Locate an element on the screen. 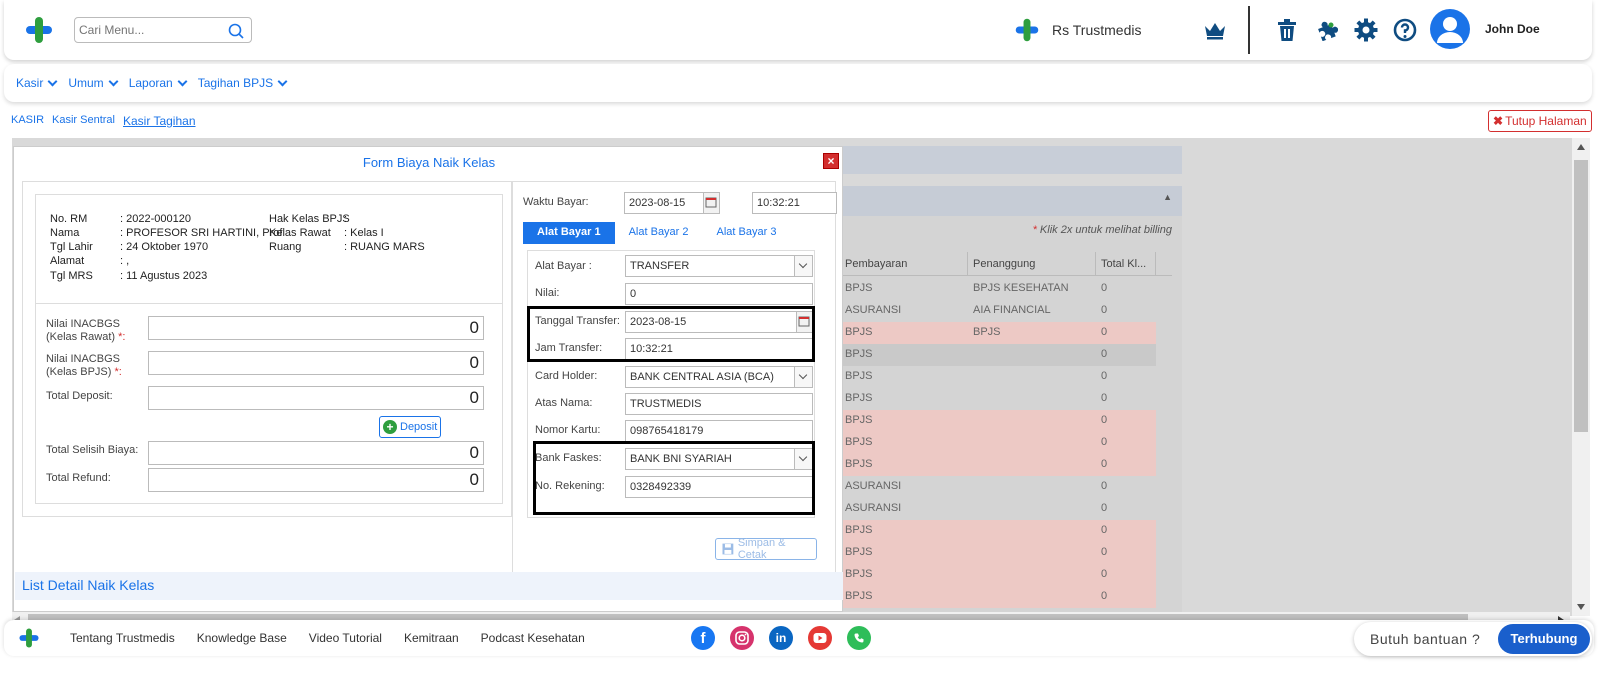 This screenshot has width=1600, height=680. user-avatar is located at coordinates (1450, 29).